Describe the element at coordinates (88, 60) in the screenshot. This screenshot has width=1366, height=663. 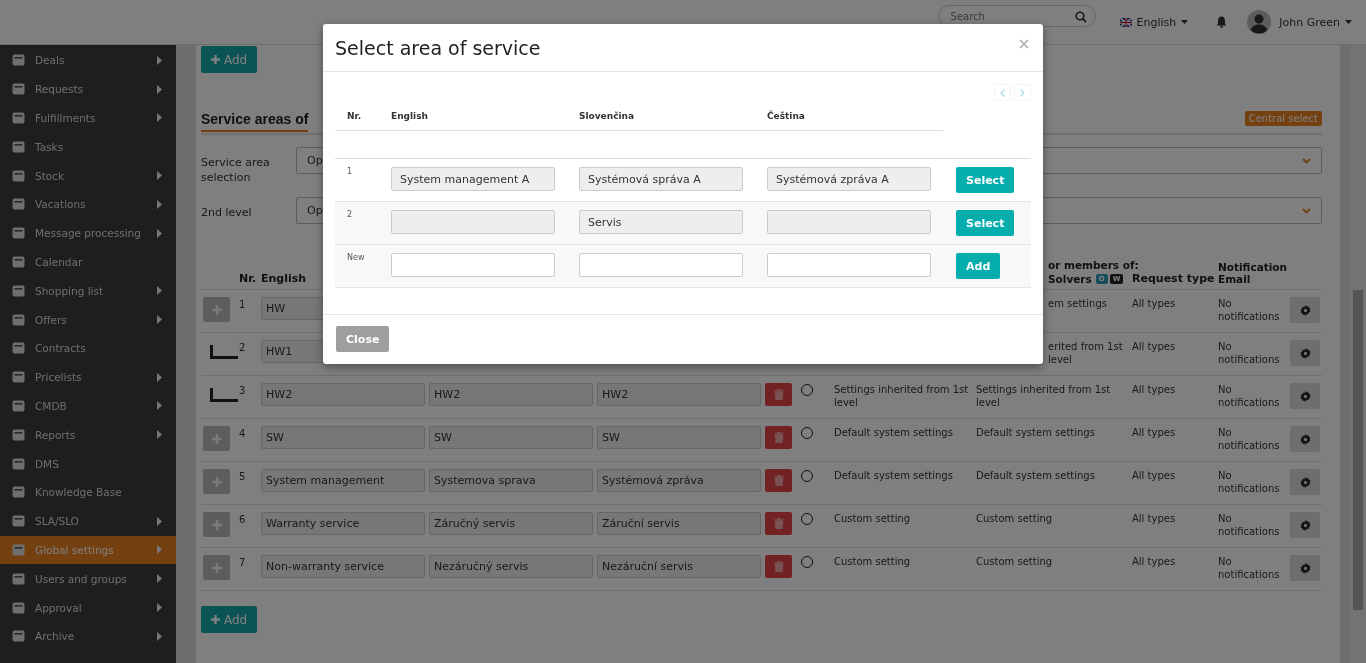
I see `sidebar-item: Deals` at that location.